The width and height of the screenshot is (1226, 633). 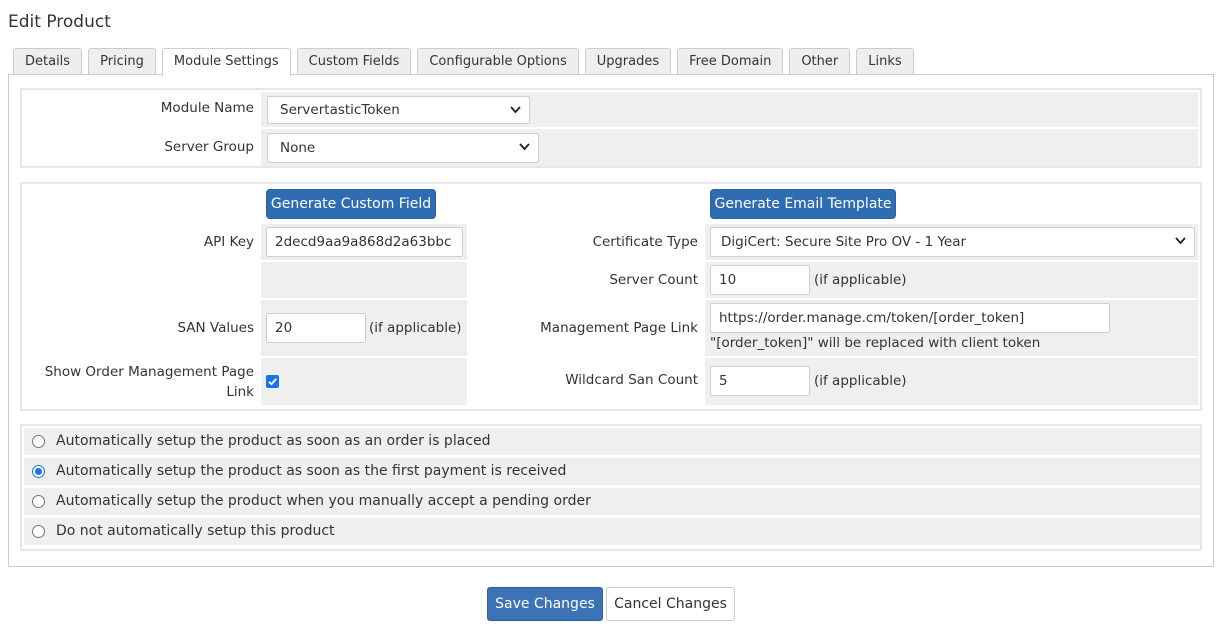 What do you see at coordinates (803, 204) in the screenshot?
I see `generate-email-template-button: Generate Email Template` at bounding box center [803, 204].